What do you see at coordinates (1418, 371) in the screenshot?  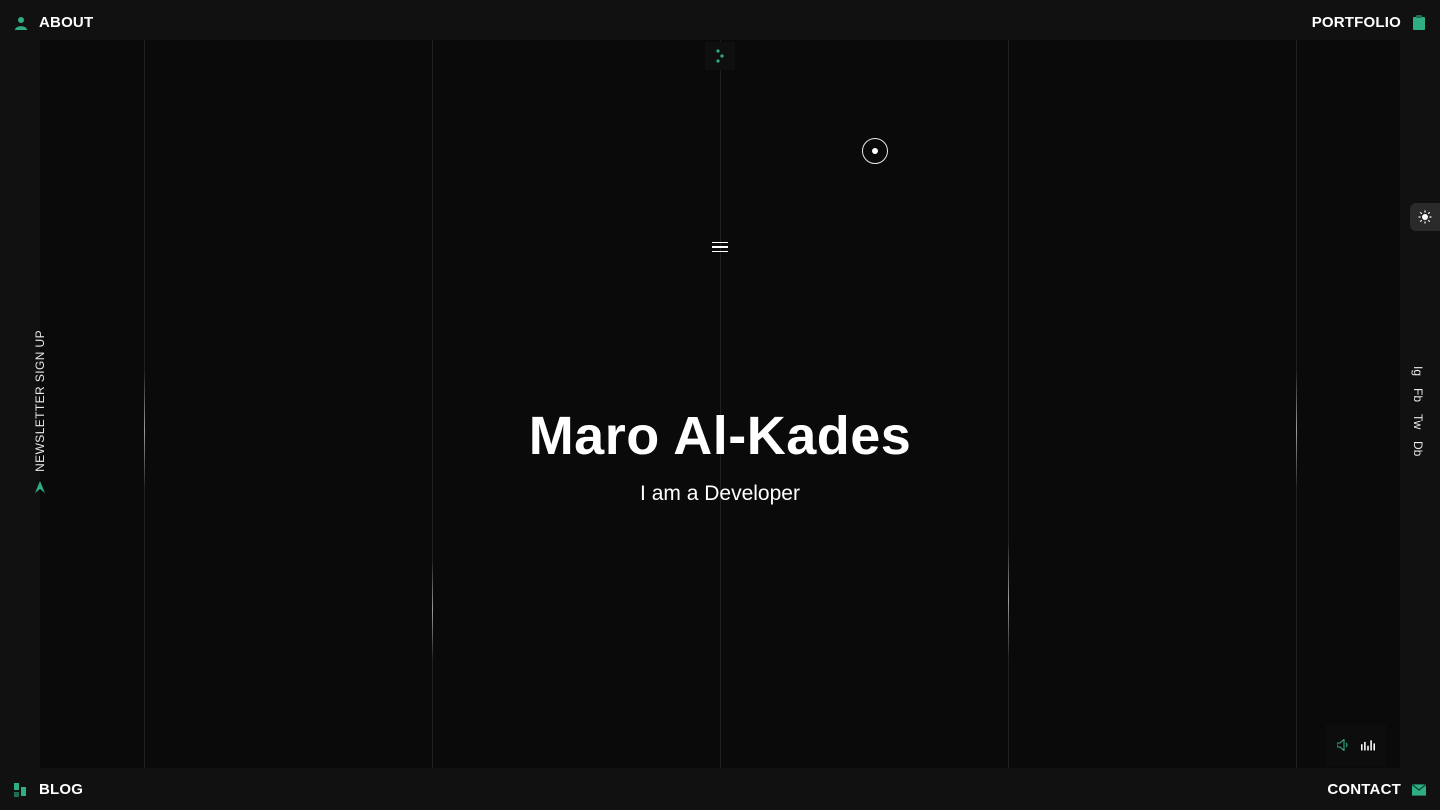 I see `social-link-instagram: Ig` at bounding box center [1418, 371].